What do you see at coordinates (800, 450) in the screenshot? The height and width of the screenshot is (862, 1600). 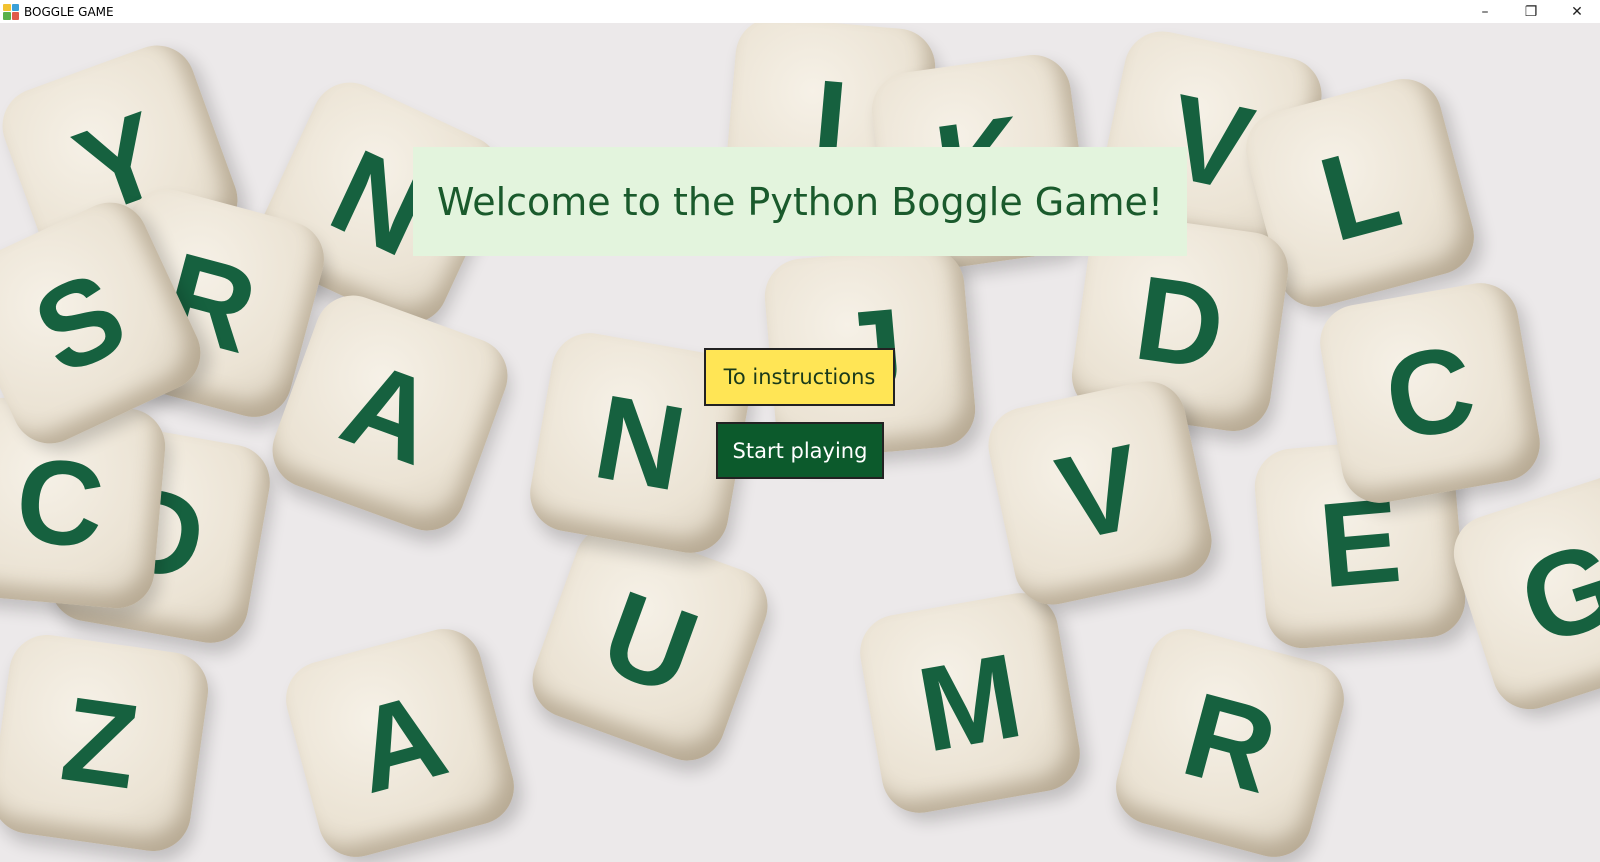 I see `start-playing-button: Start playing` at bounding box center [800, 450].